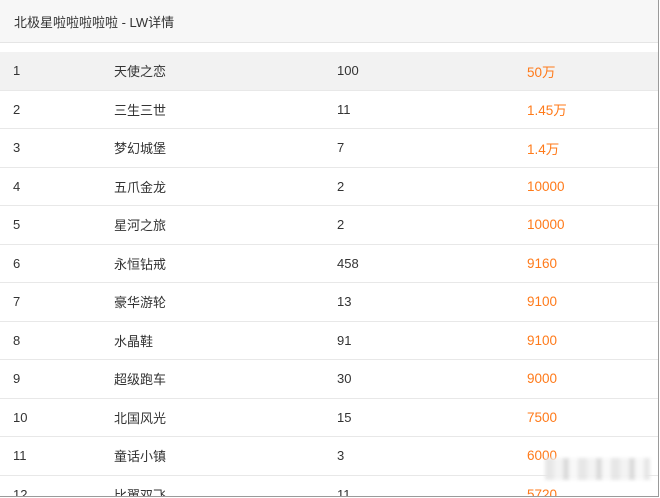 This screenshot has width=660, height=498. What do you see at coordinates (329, 302) in the screenshot?
I see `table-row: 7 豪华游轮 13 9100` at bounding box center [329, 302].